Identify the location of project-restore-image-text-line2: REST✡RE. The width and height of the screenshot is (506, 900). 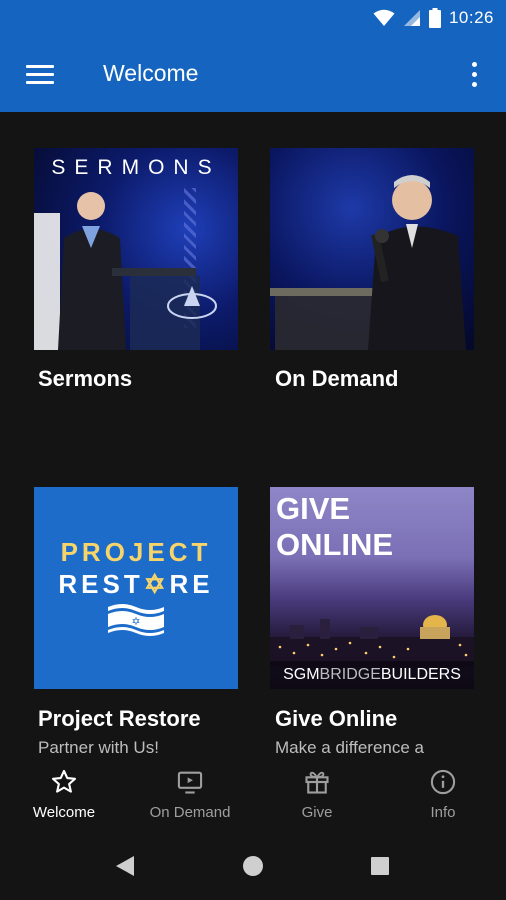
(136, 584).